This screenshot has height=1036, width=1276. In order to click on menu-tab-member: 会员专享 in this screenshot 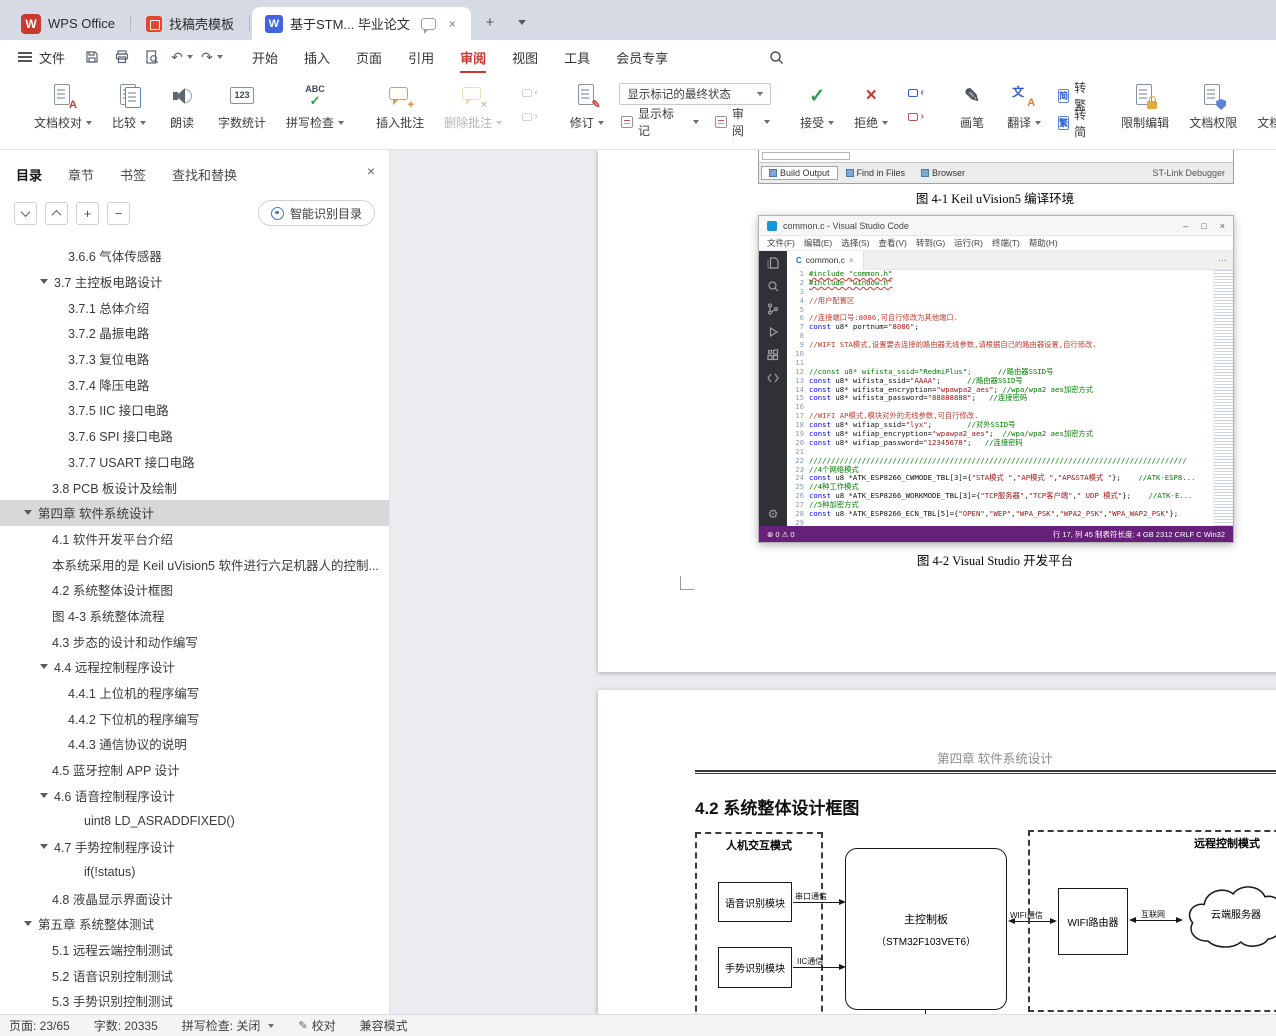, I will do `click(642, 57)`.